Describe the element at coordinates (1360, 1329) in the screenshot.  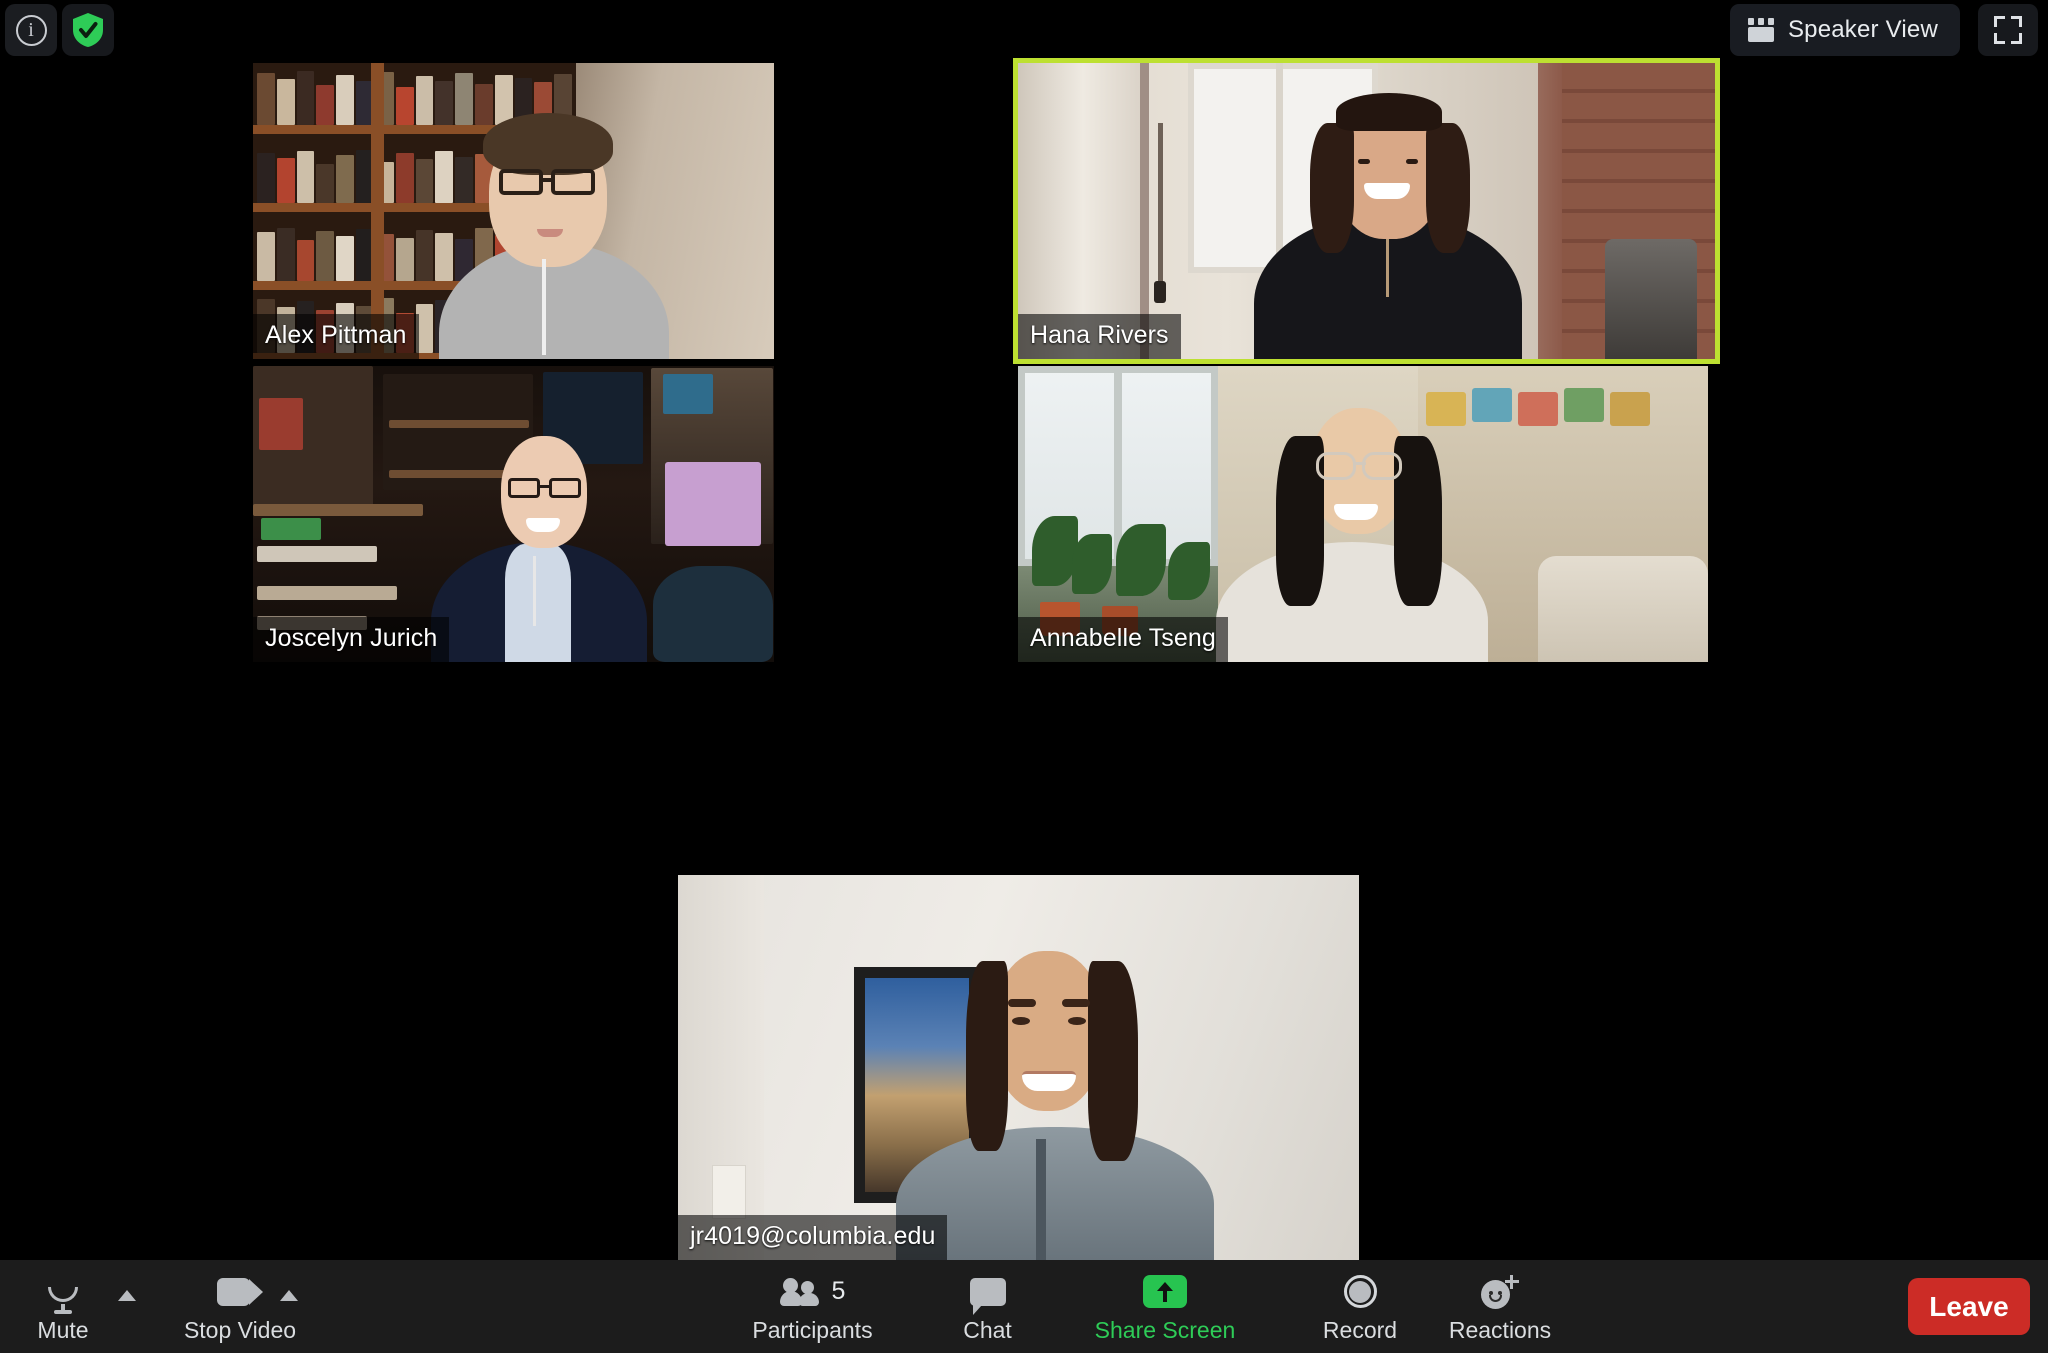
I see `record-label: Record` at that location.